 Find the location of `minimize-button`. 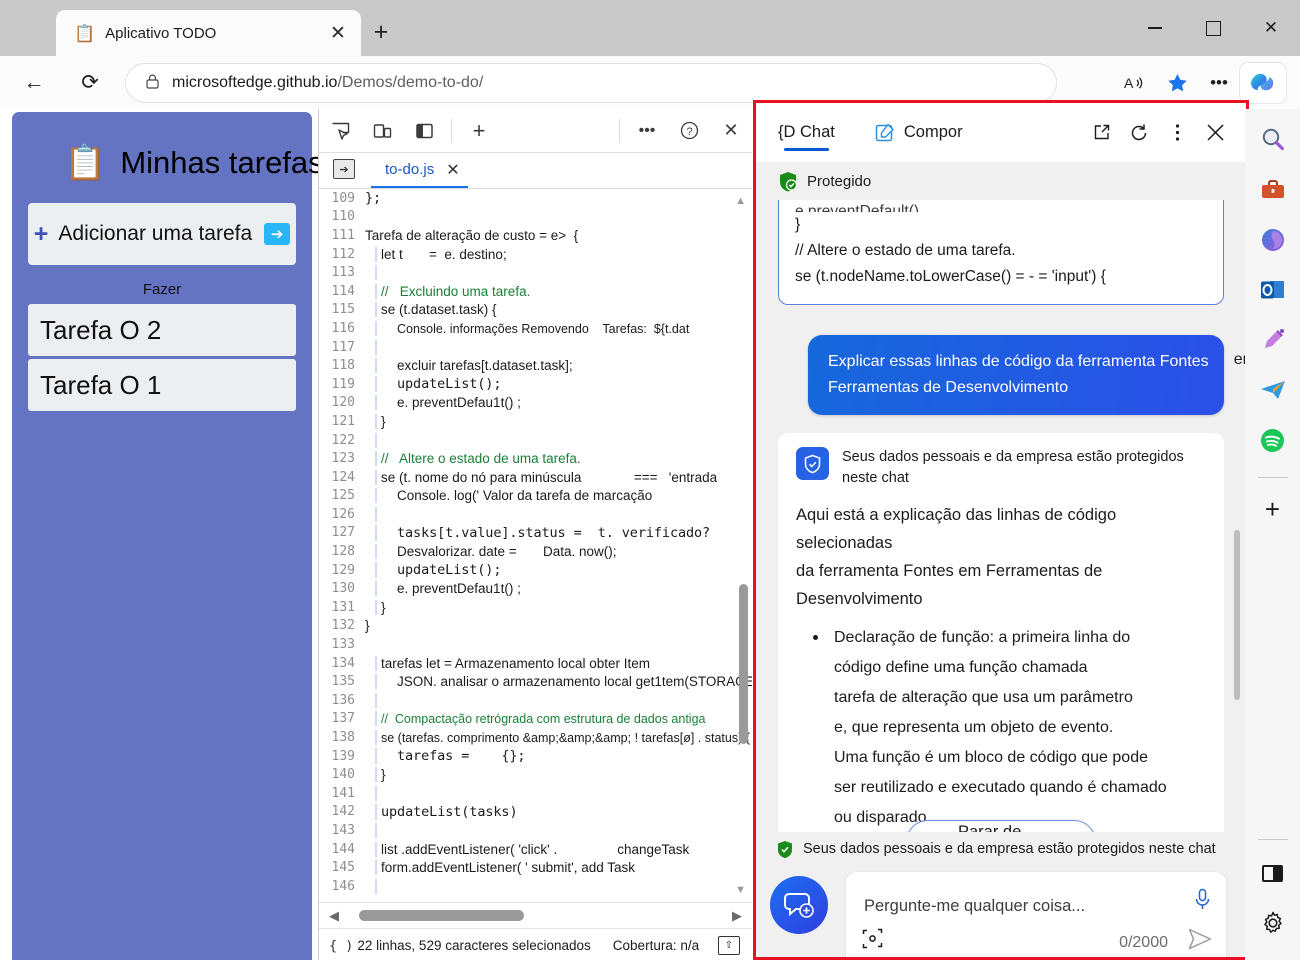

minimize-button is located at coordinates (1155, 28).